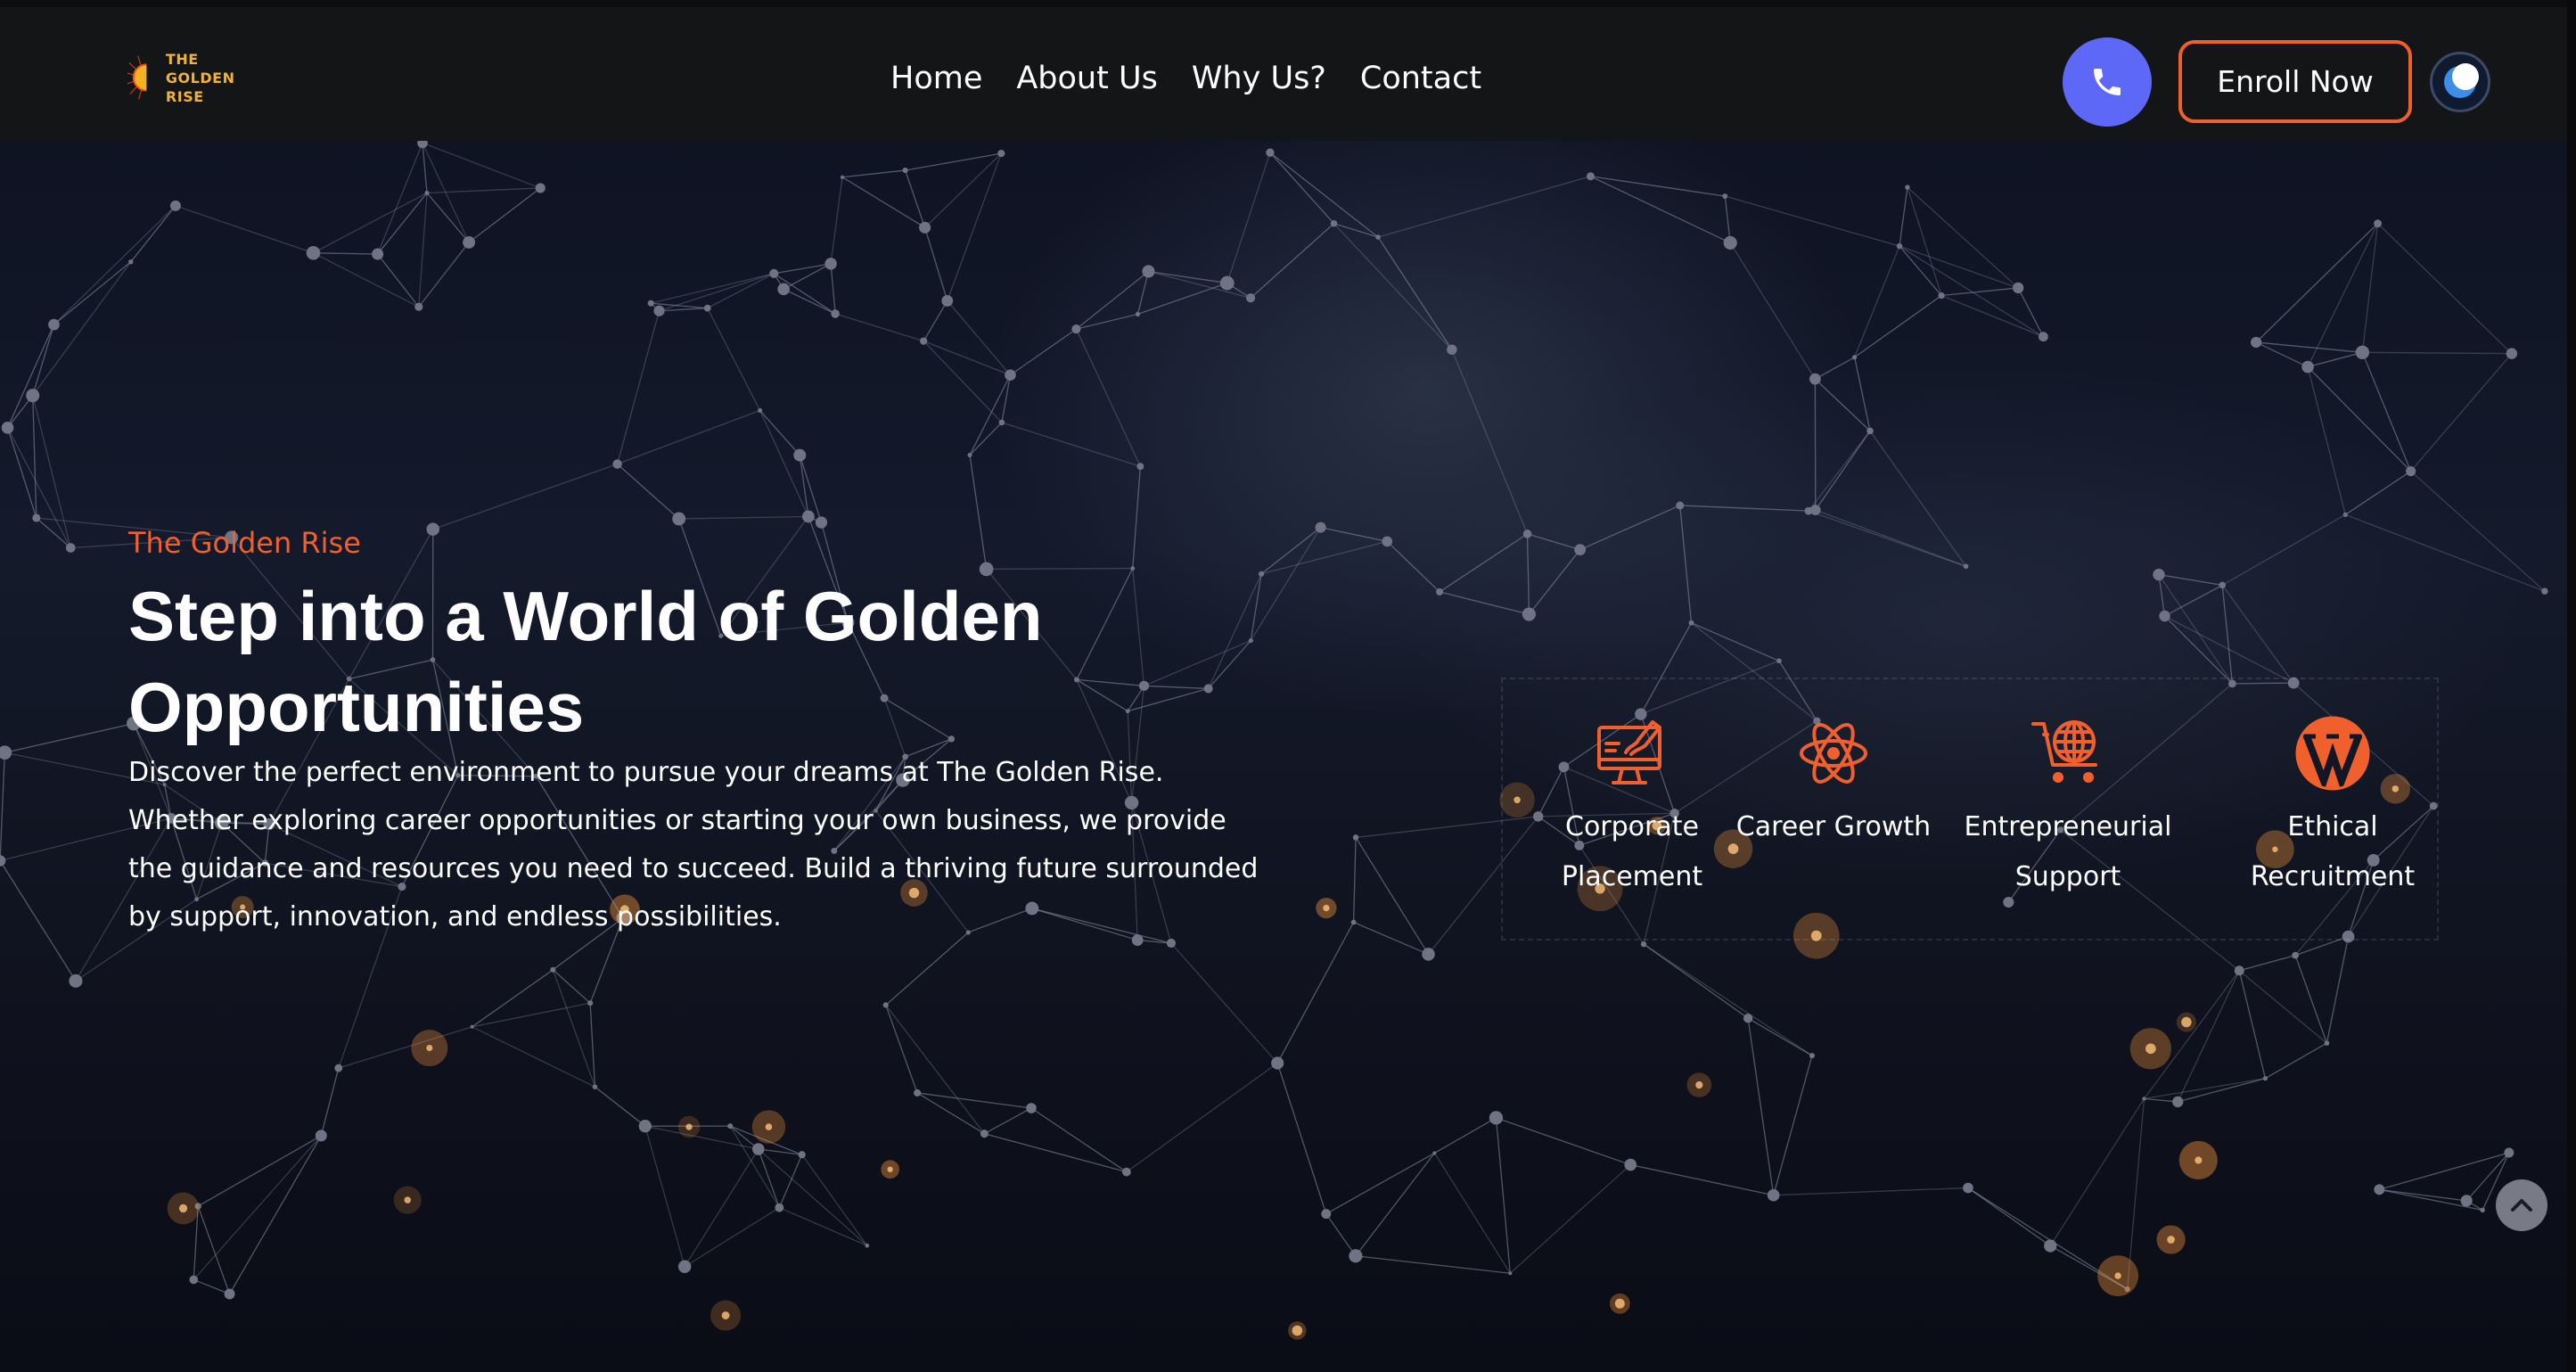 The height and width of the screenshot is (1372, 2576). What do you see at coordinates (2068, 851) in the screenshot?
I see `feature-label: Entrepreneurial Support` at bounding box center [2068, 851].